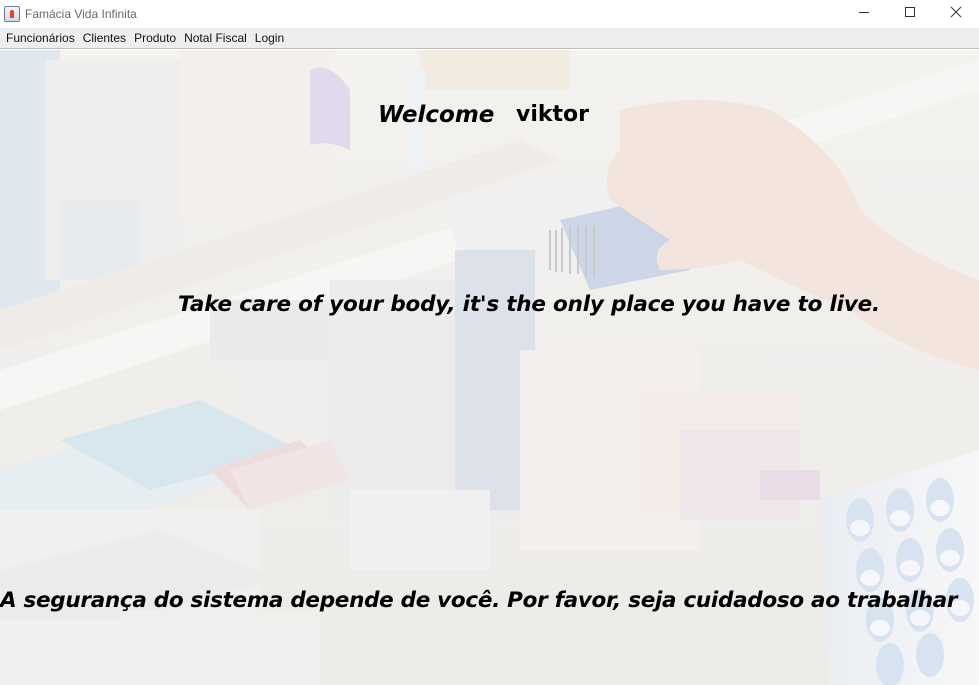 Image resolution: width=979 pixels, height=685 pixels. I want to click on username-label: viktor, so click(552, 114).